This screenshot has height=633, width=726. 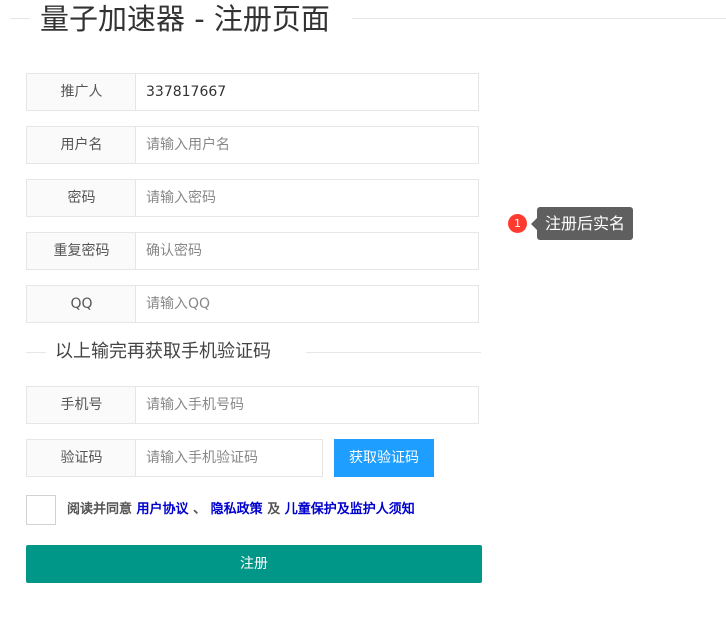 I want to click on page-header: 量子加速器 - 注册页面, so click(x=363, y=20).